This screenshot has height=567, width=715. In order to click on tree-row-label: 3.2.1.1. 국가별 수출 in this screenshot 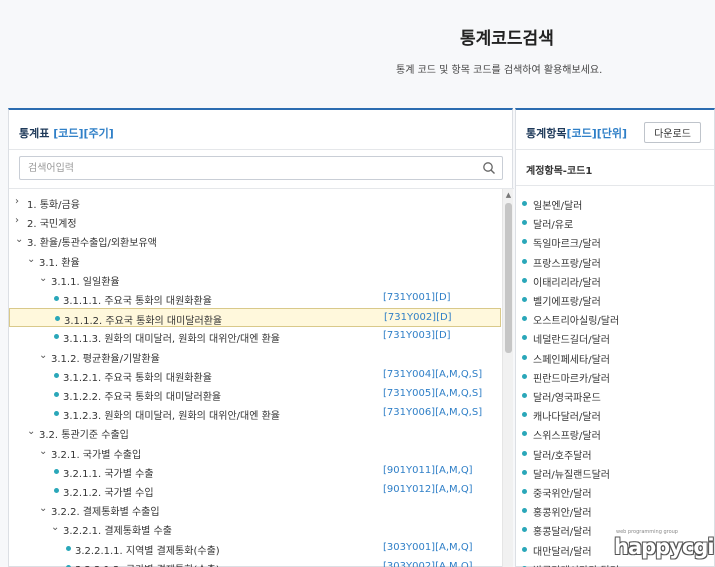, I will do `click(108, 472)`.